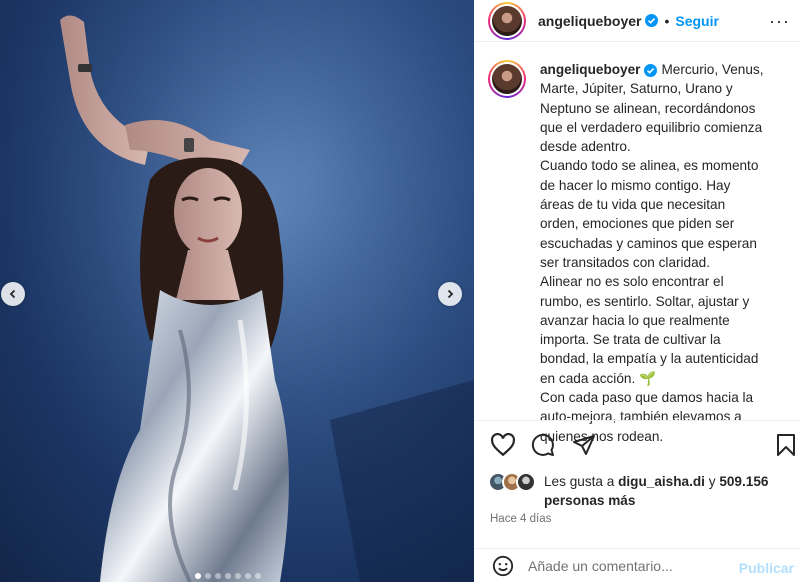  I want to click on post-timestamp: Hace 4 días, so click(520, 519).